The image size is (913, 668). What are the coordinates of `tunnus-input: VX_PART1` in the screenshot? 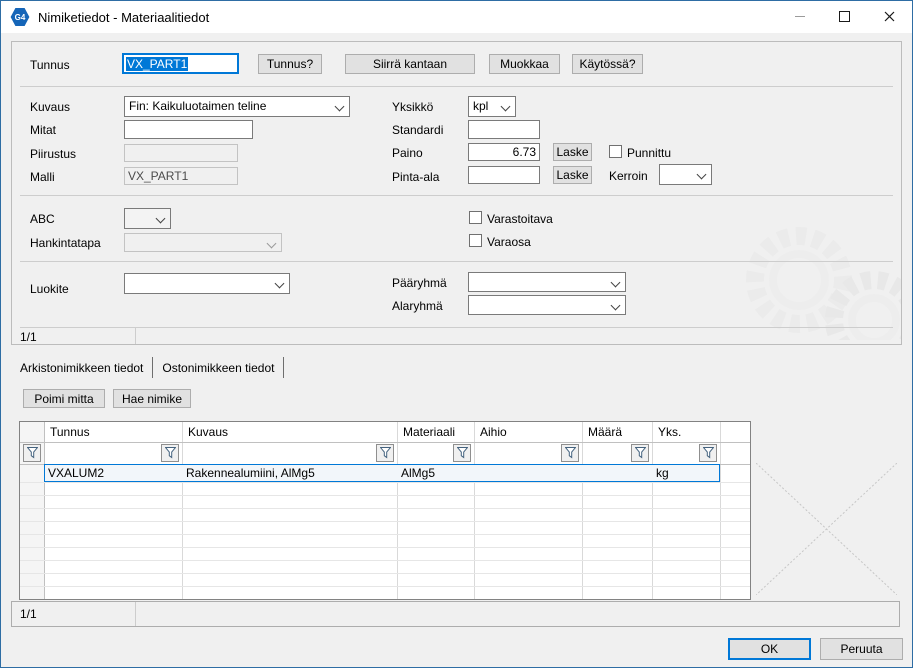 It's located at (180, 63).